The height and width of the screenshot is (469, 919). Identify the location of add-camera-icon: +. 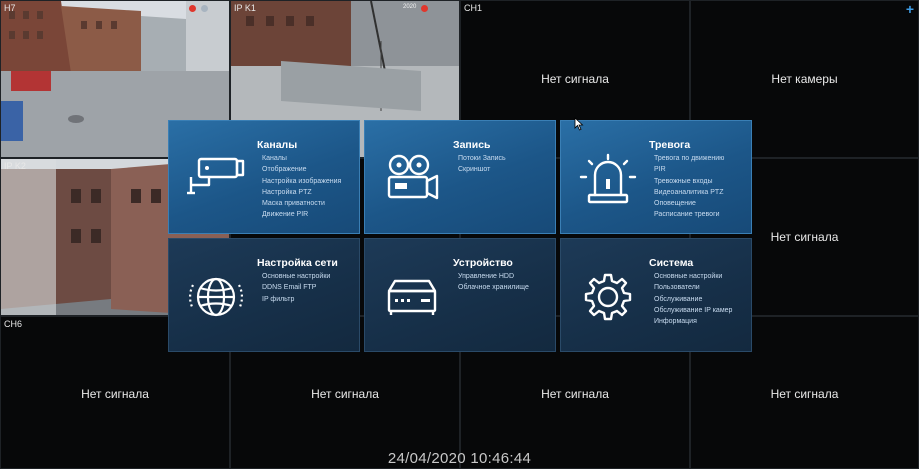
(910, 9).